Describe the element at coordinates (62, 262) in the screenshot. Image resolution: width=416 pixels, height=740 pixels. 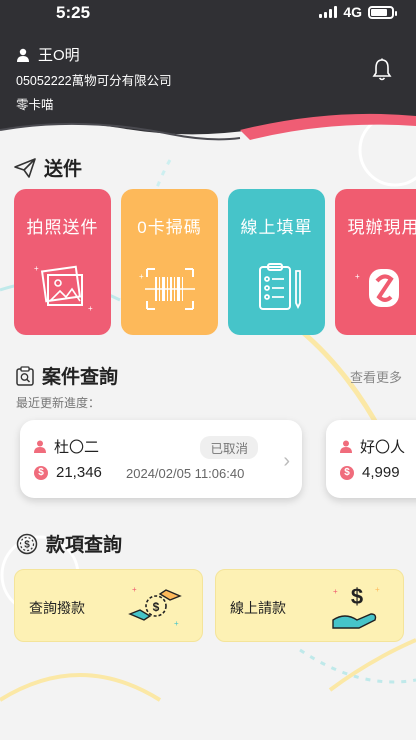
I see `card-photo-send: 拍照送件 + +` at that location.